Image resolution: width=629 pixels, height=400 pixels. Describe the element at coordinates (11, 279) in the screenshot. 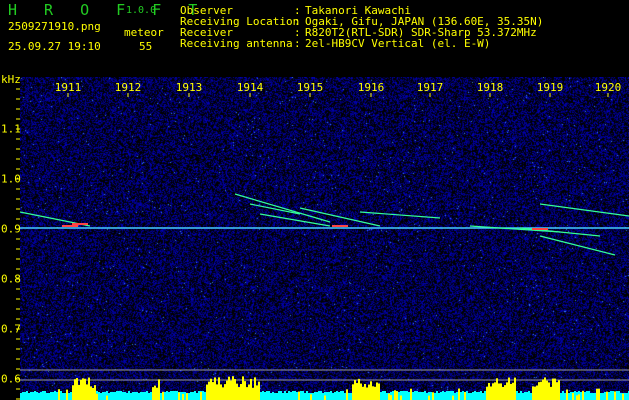

I see `y-tick-label: 0.8` at that location.